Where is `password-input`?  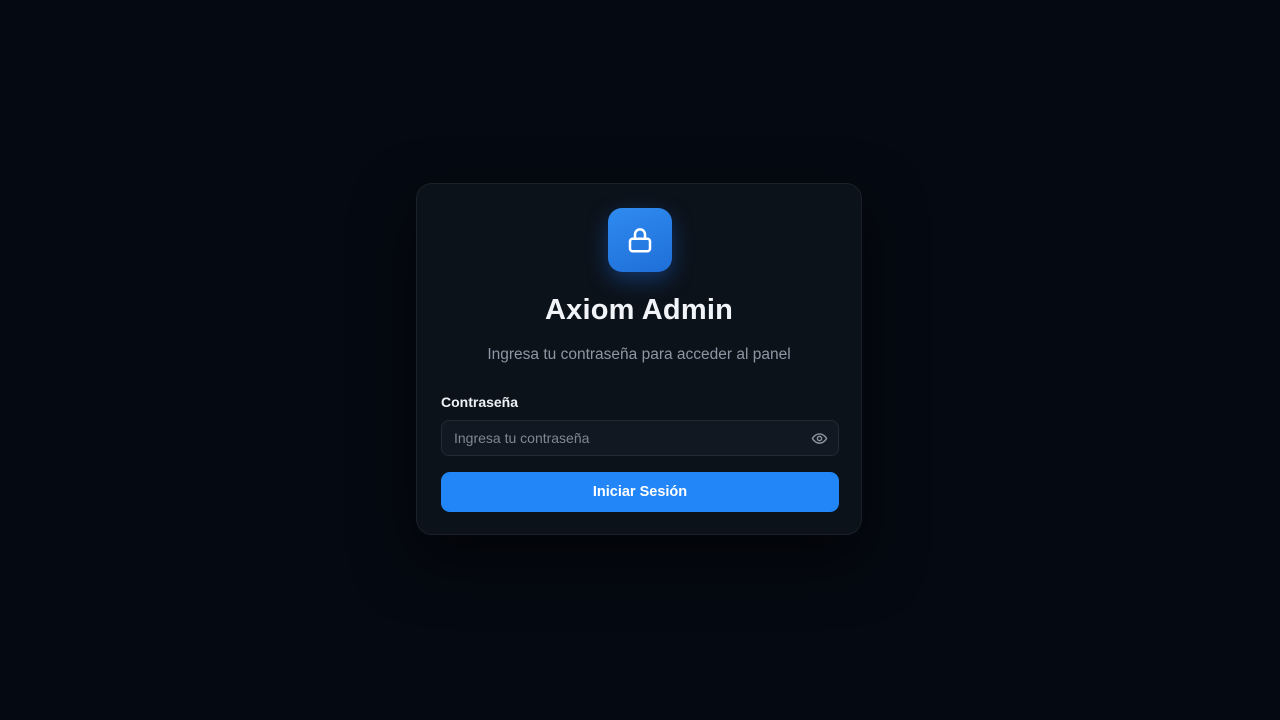
password-input is located at coordinates (622, 438).